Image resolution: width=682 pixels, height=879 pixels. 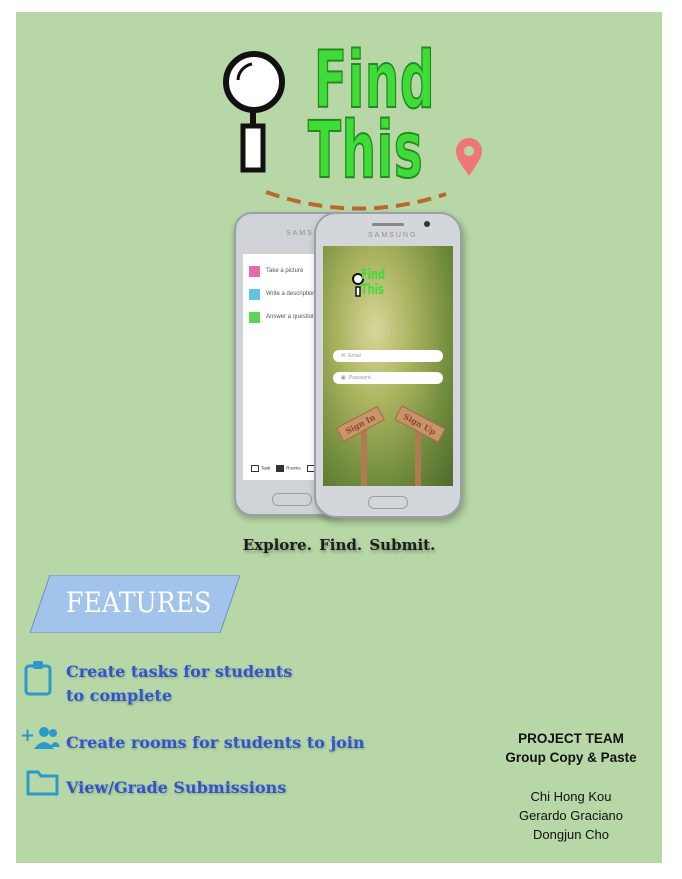 What do you see at coordinates (343, 378) in the screenshot?
I see `lock-icon: ▣` at bounding box center [343, 378].